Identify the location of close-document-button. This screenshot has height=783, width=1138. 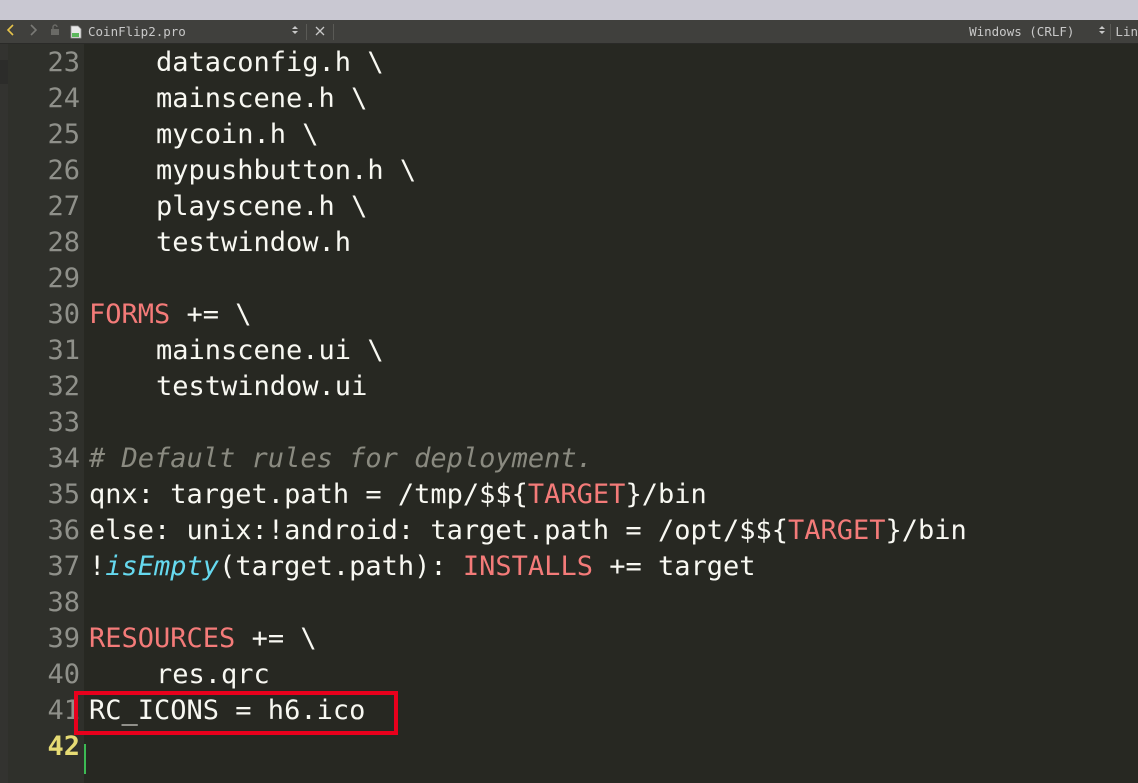
(320, 32).